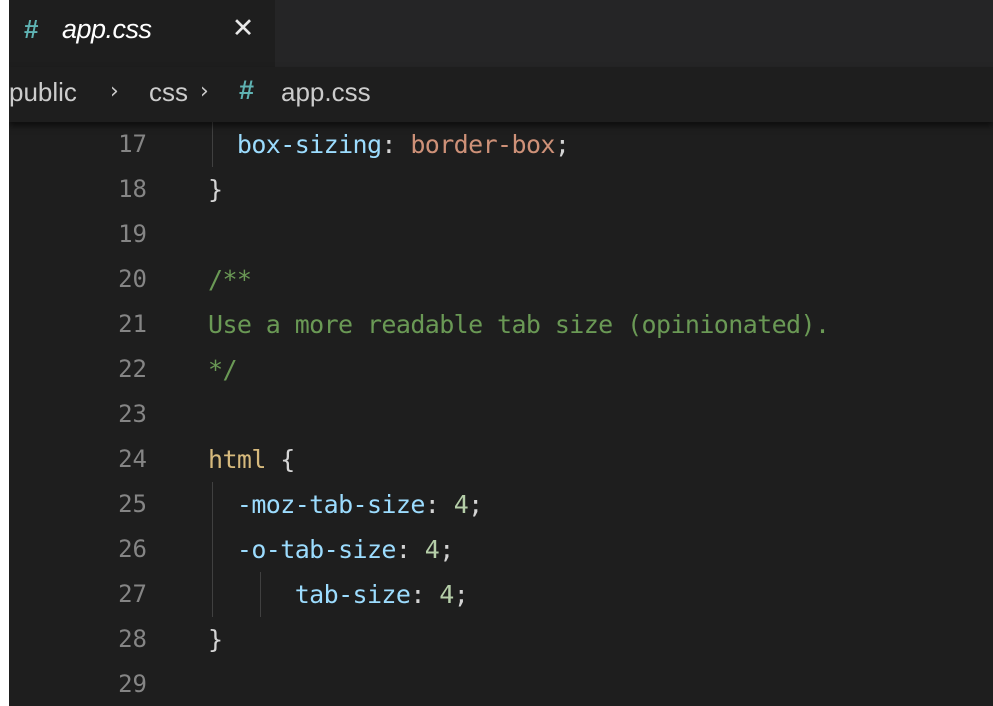 The width and height of the screenshot is (993, 706). Describe the element at coordinates (132, 189) in the screenshot. I see `line-number: 18` at that location.